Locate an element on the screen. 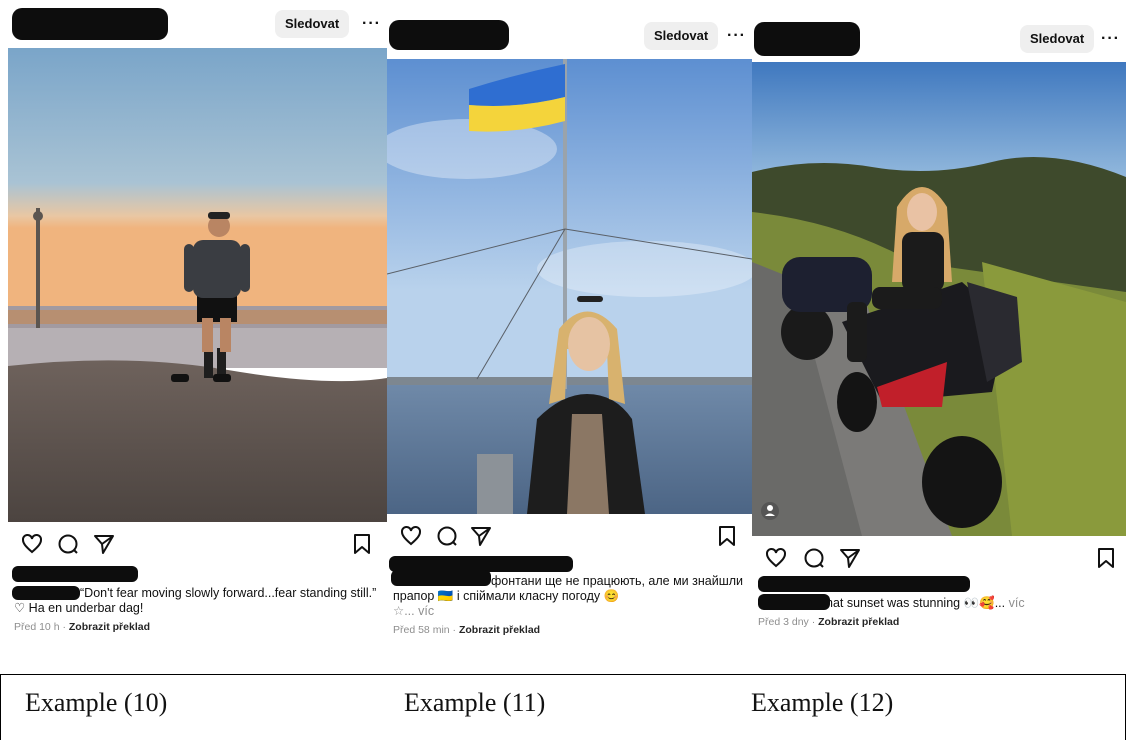  post-time: Před 58 min is located at coordinates (421, 630).